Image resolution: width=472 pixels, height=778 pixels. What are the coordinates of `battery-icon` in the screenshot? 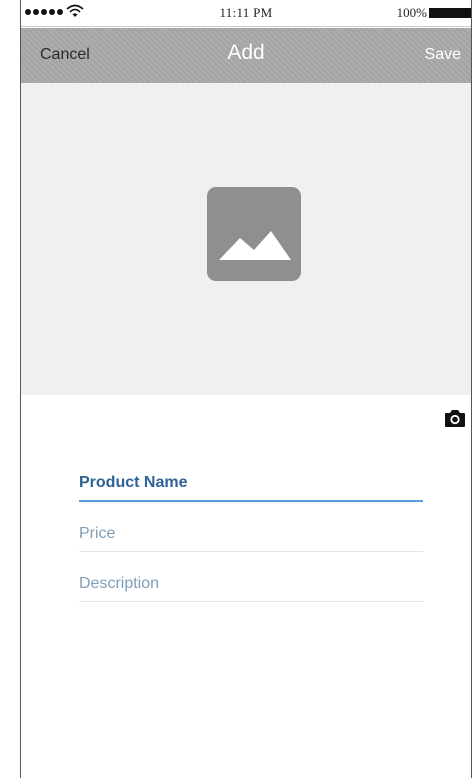 It's located at (450, 13).